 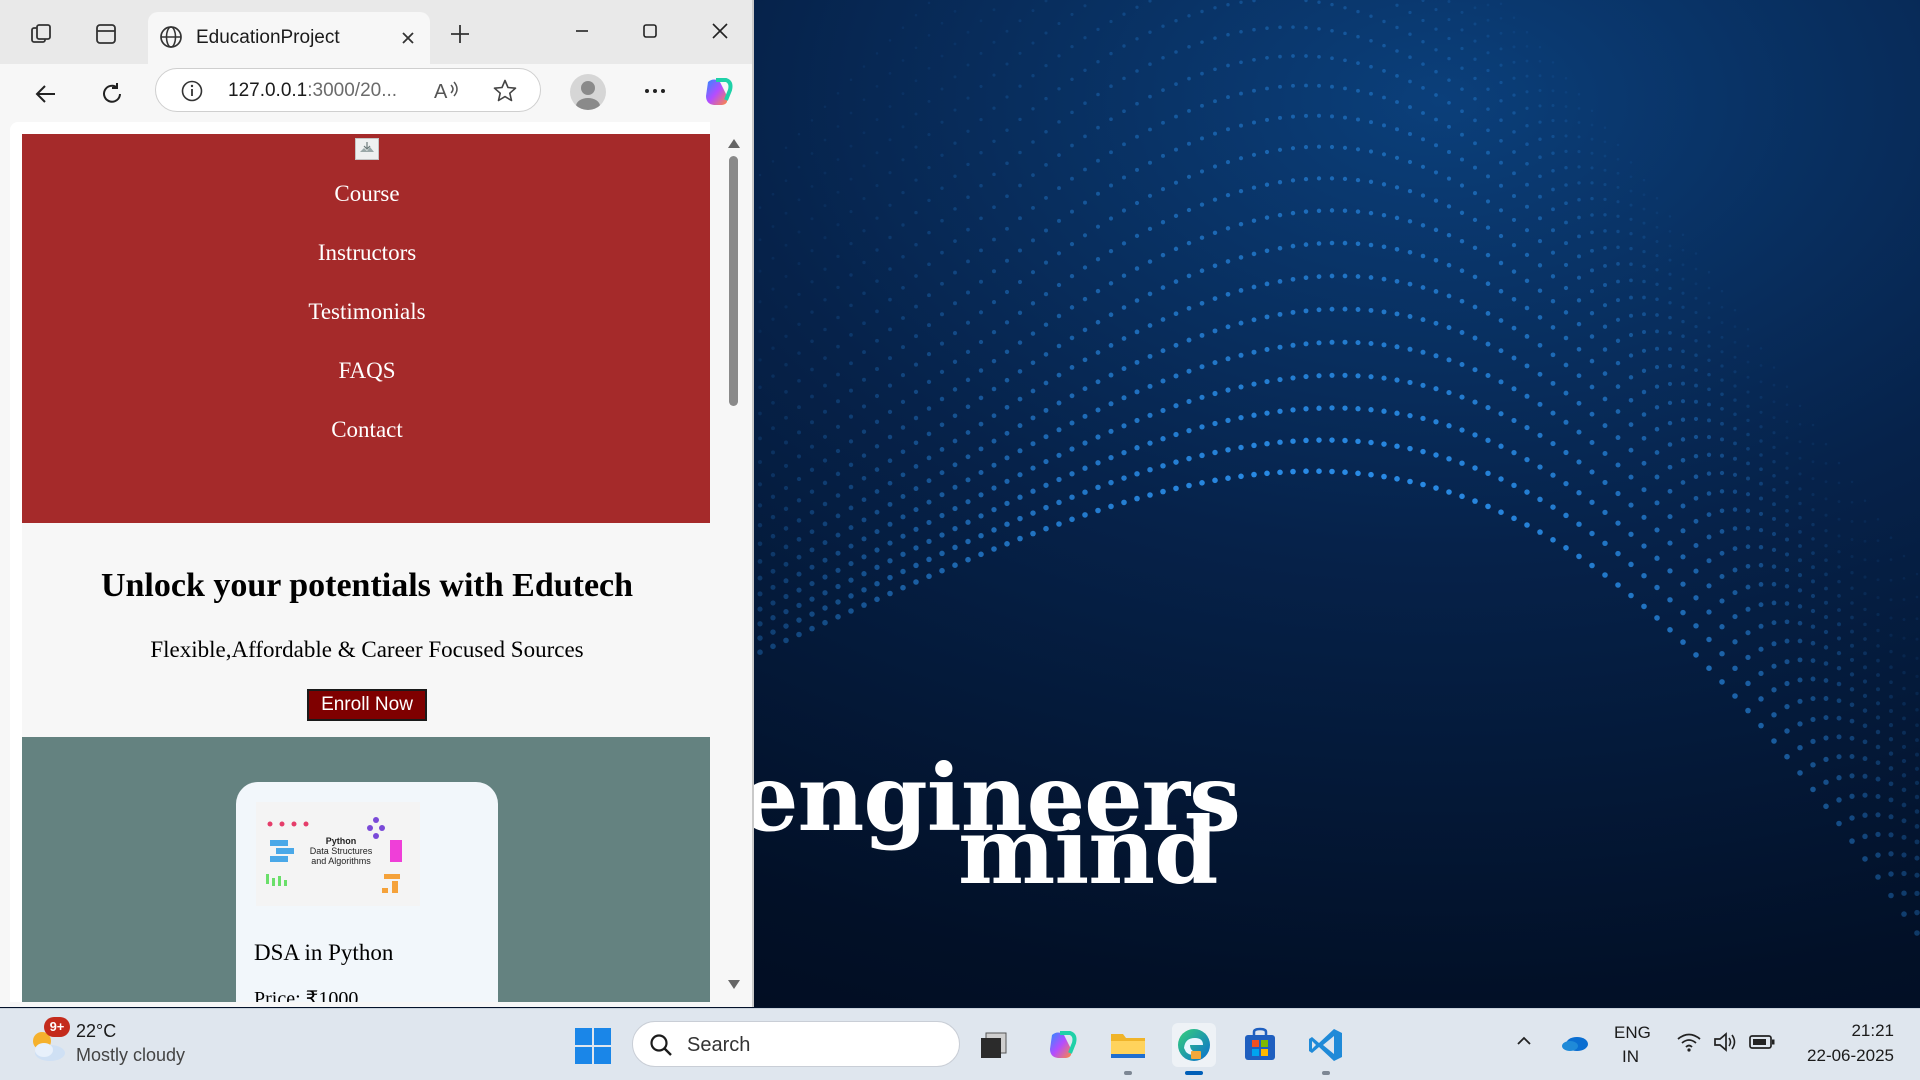 What do you see at coordinates (720, 31) in the screenshot?
I see `window-close-icon` at bounding box center [720, 31].